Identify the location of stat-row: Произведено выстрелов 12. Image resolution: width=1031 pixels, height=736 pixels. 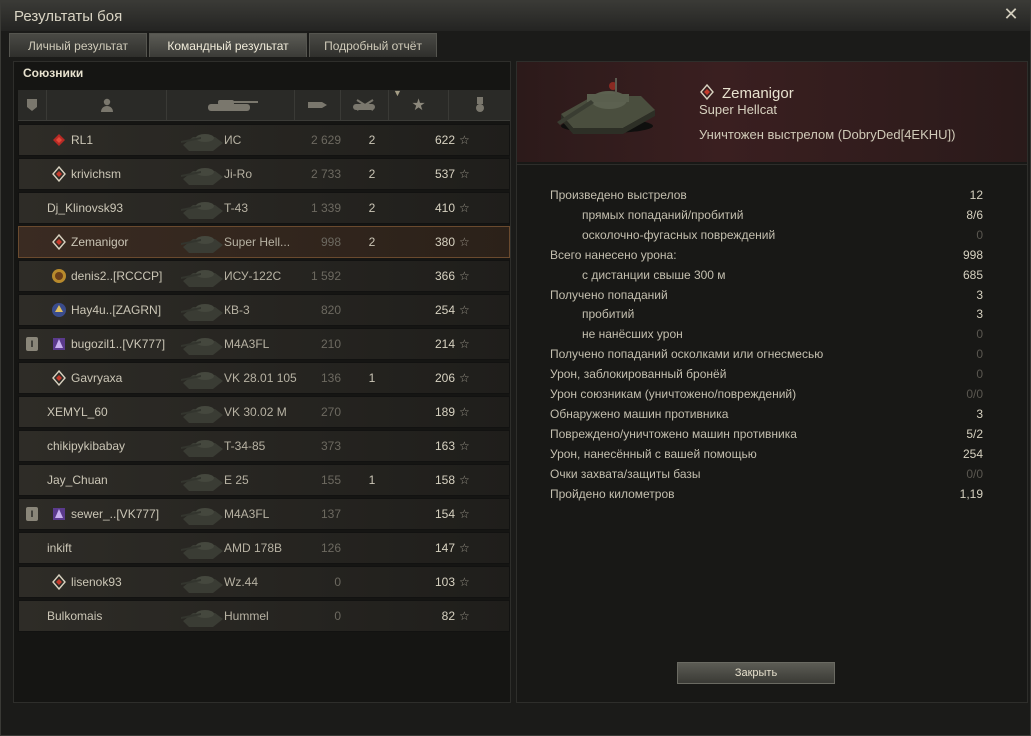
(766, 195).